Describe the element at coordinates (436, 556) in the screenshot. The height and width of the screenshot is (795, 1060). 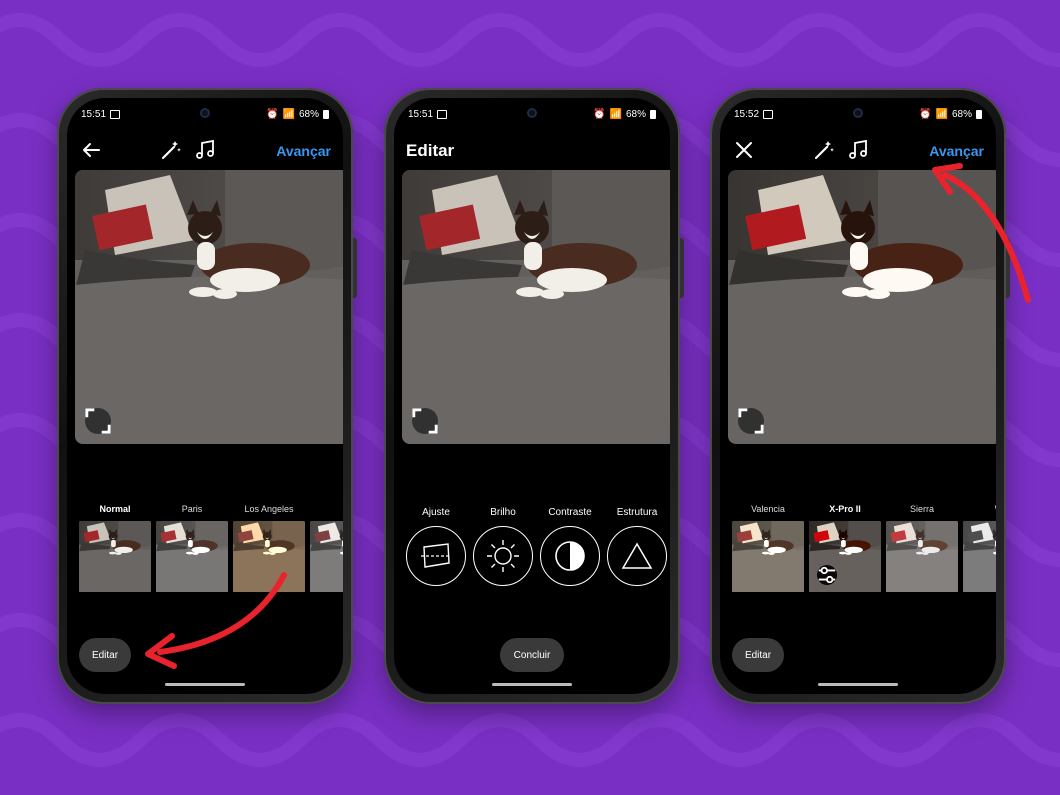
I see `crop-straighten-icon` at that location.